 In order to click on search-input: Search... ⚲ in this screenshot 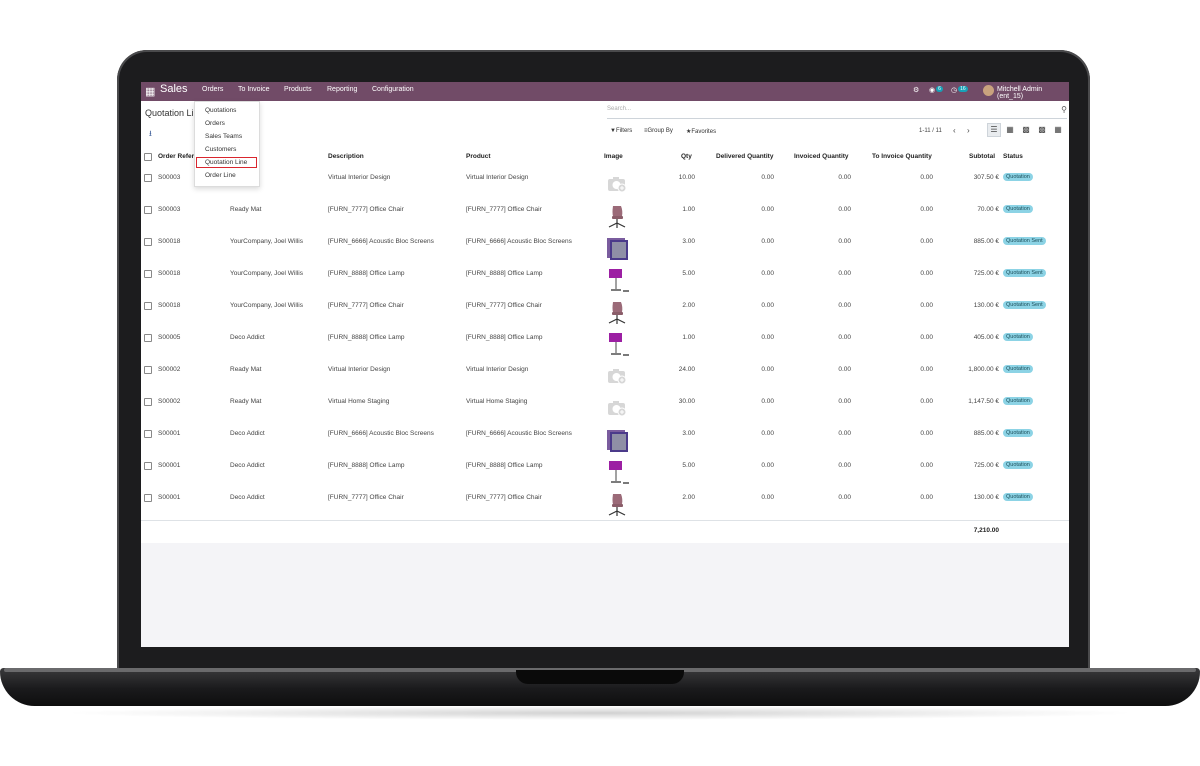, I will do `click(837, 112)`.